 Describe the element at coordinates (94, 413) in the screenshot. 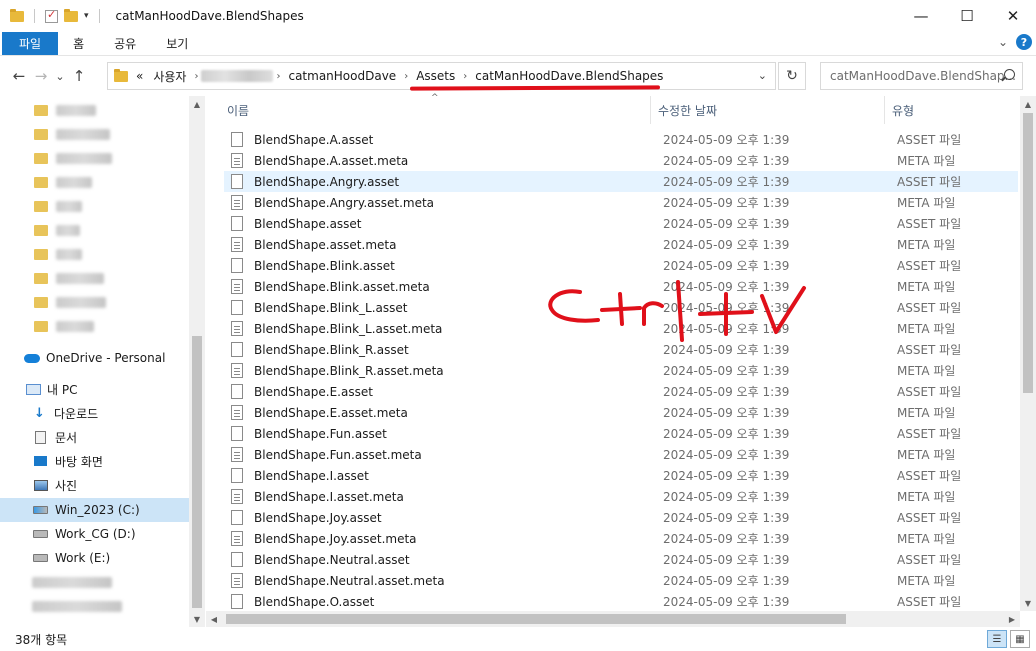

I see `sidebar-item-downloads: ↓ 다운로드` at that location.